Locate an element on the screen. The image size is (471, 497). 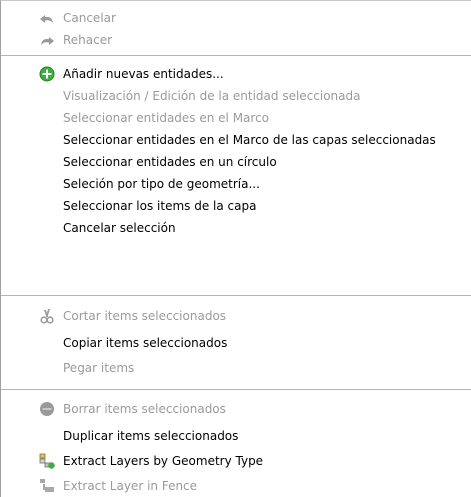
menu-item-label: Rehacer is located at coordinates (88, 40).